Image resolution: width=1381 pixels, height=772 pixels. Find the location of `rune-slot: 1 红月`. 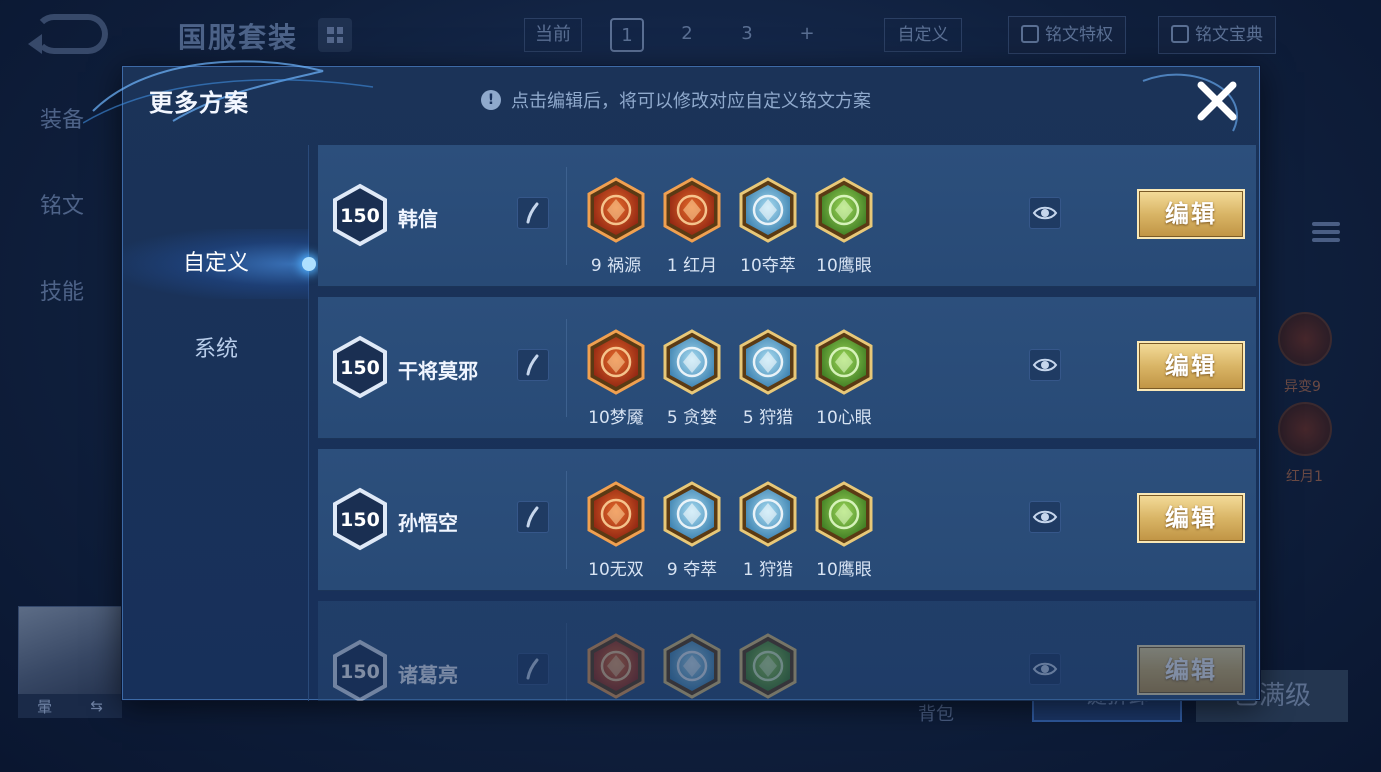

rune-slot: 1 红月 is located at coordinates (692, 226).